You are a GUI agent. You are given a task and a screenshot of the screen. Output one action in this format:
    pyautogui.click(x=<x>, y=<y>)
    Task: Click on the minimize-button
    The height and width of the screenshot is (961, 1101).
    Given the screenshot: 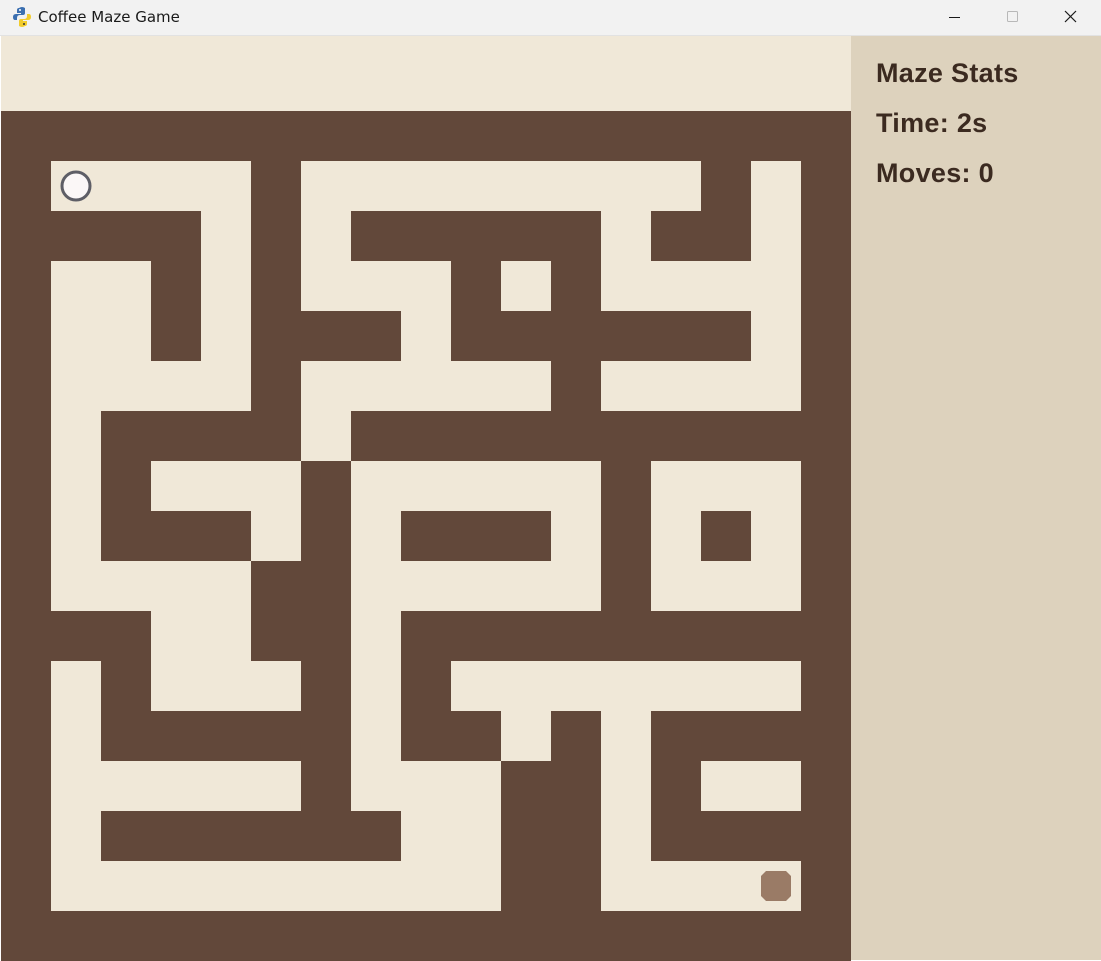 What is the action you would take?
    pyautogui.click(x=954, y=18)
    